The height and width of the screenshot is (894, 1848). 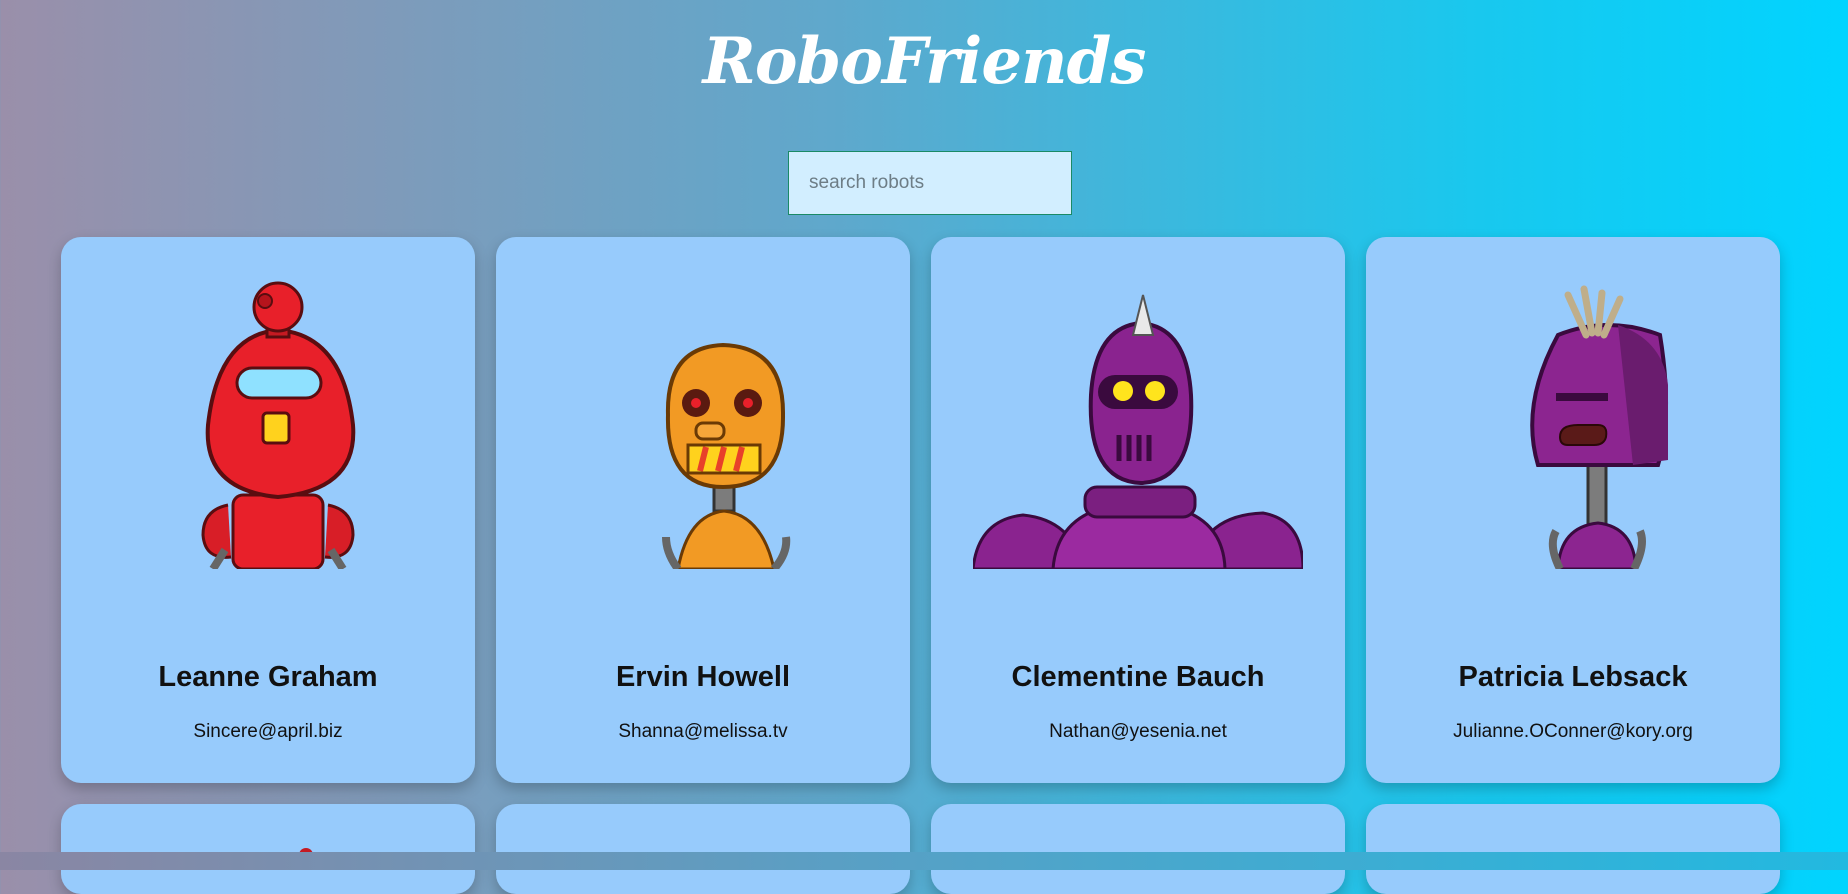 I want to click on robot-email: Nathan@yesenia.net, so click(x=1138, y=731).